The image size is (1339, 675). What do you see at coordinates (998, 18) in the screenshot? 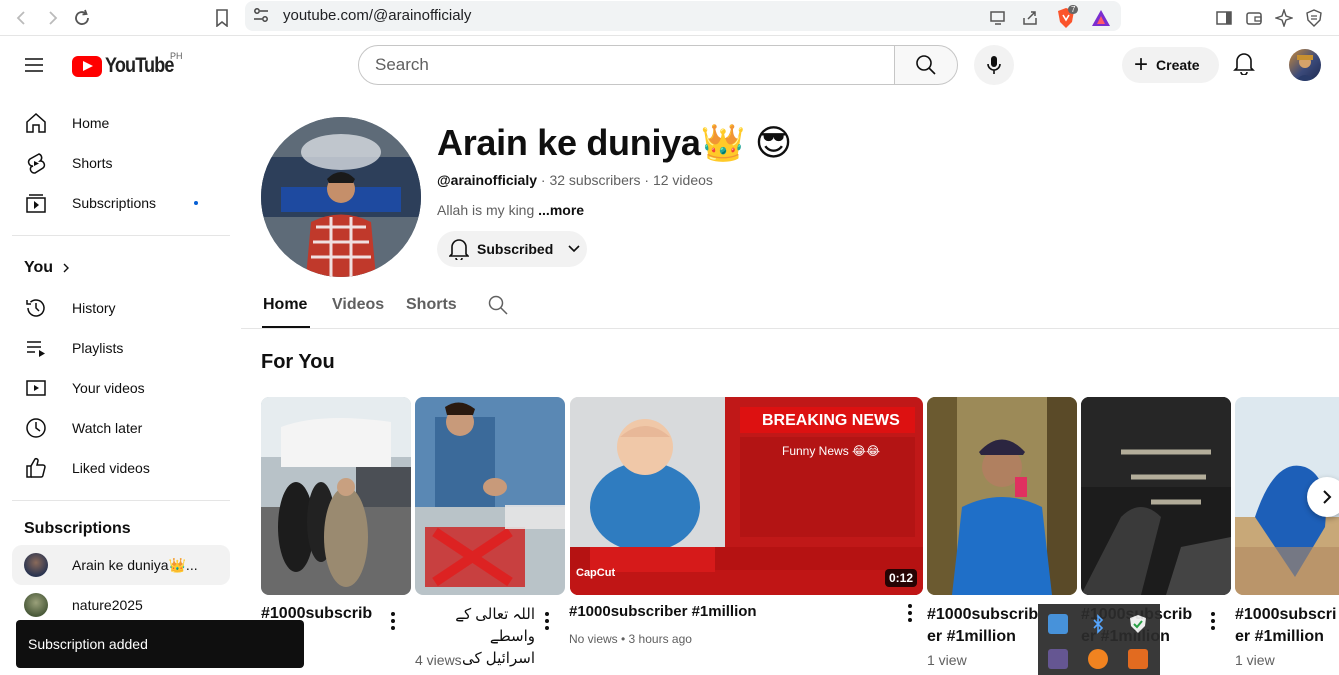
I see `cast-icon` at bounding box center [998, 18].